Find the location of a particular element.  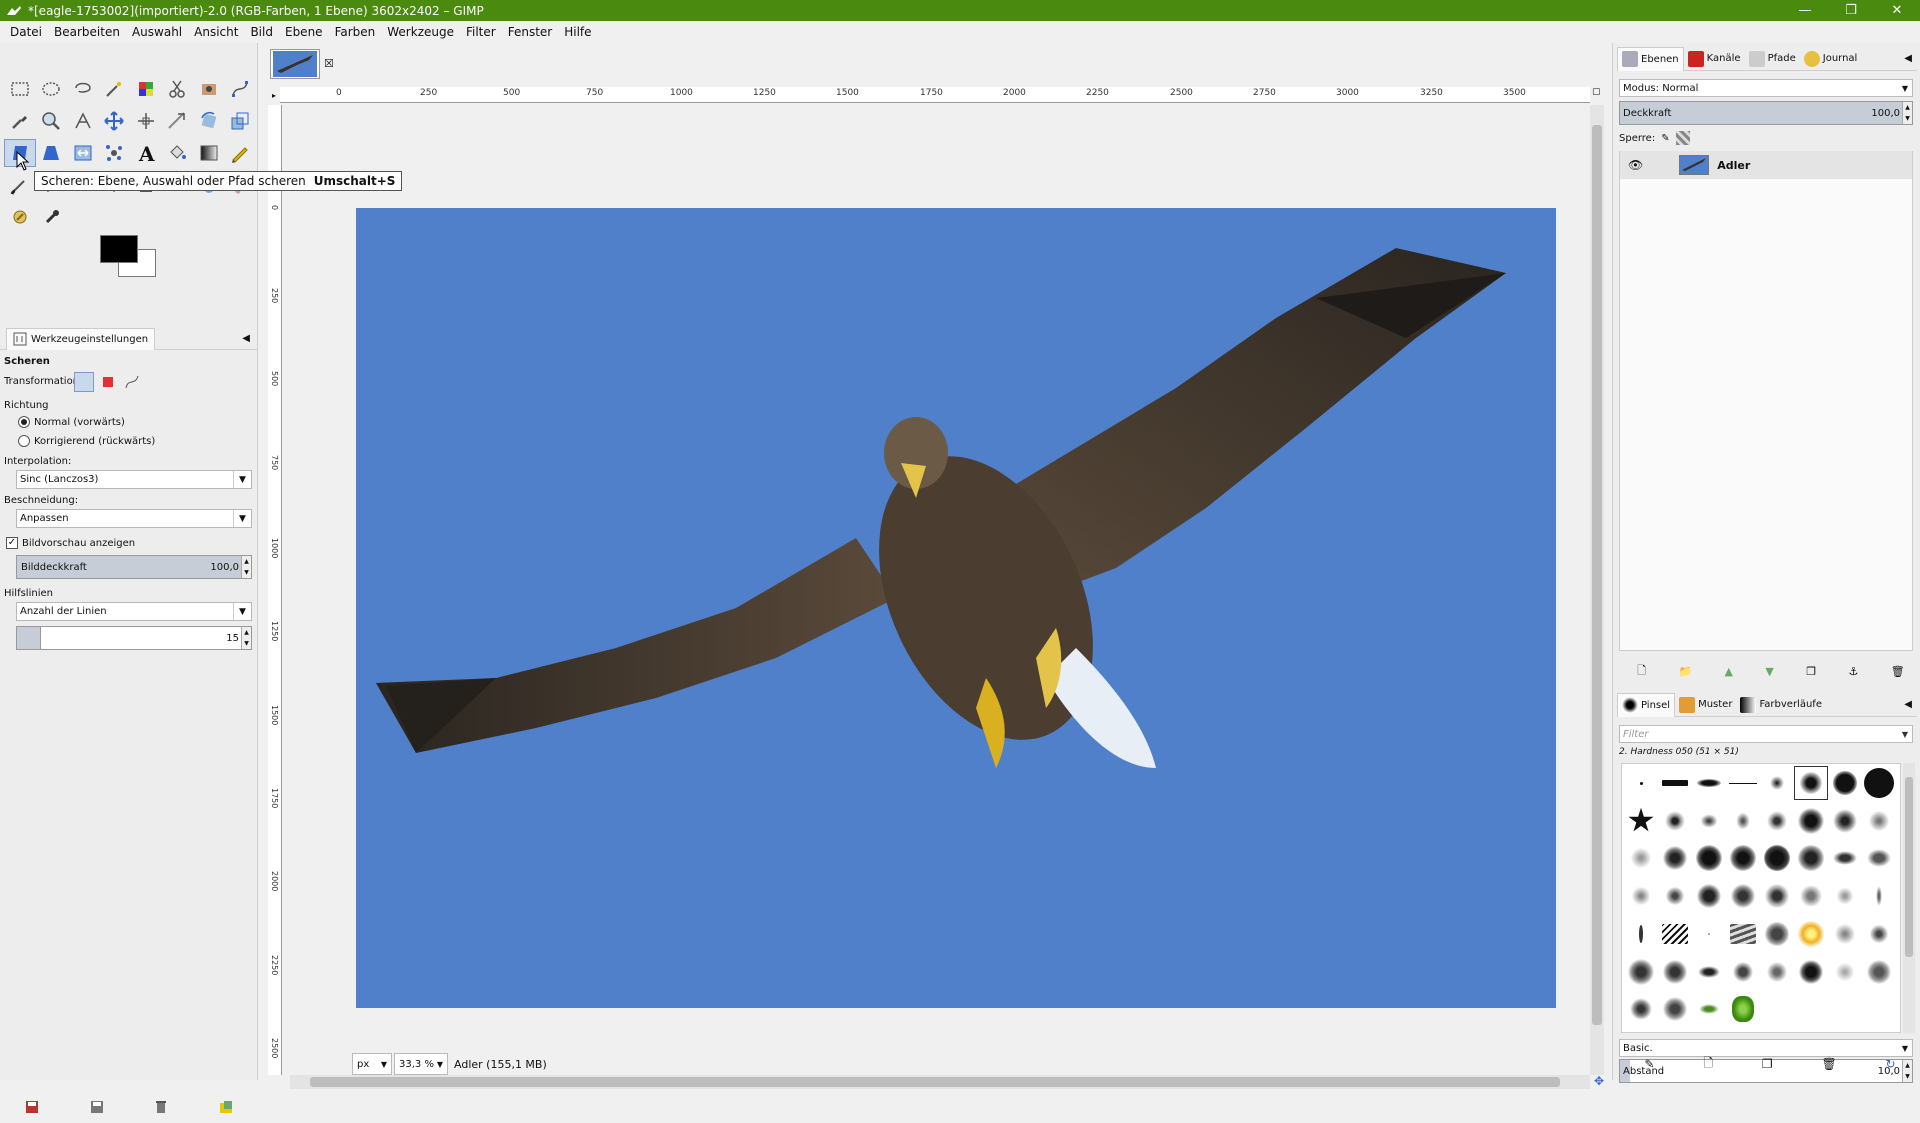

lock-pixels-icon: ✎ is located at coordinates (1665, 138).